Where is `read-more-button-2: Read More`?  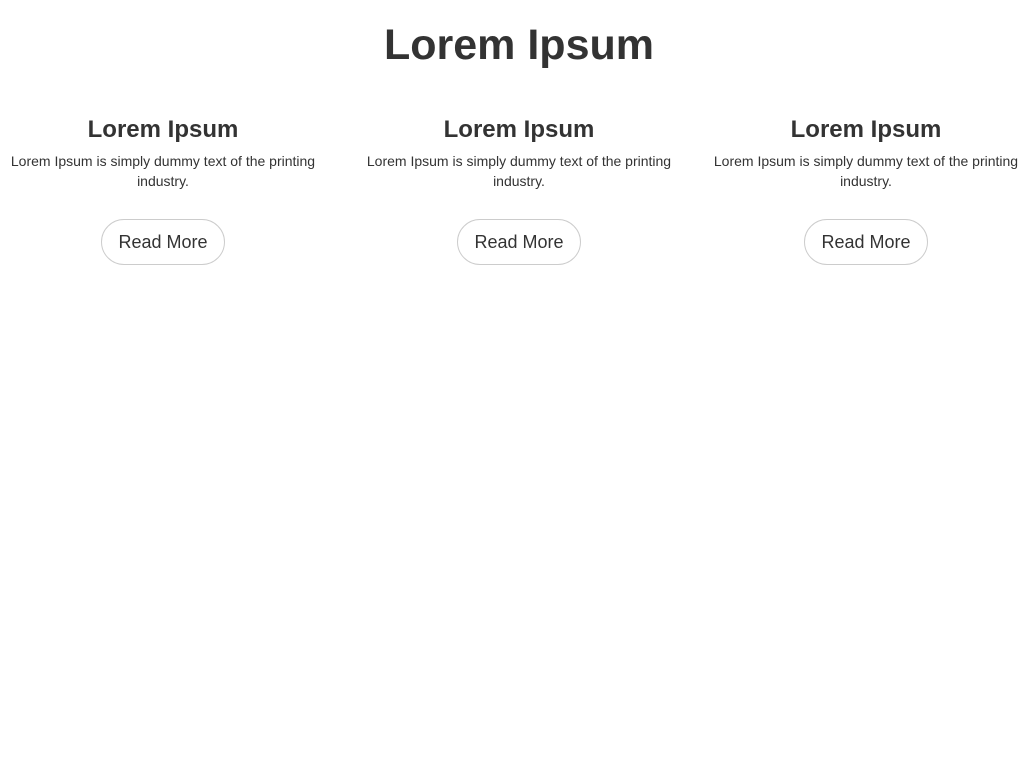
read-more-button-2: Read More is located at coordinates (519, 242).